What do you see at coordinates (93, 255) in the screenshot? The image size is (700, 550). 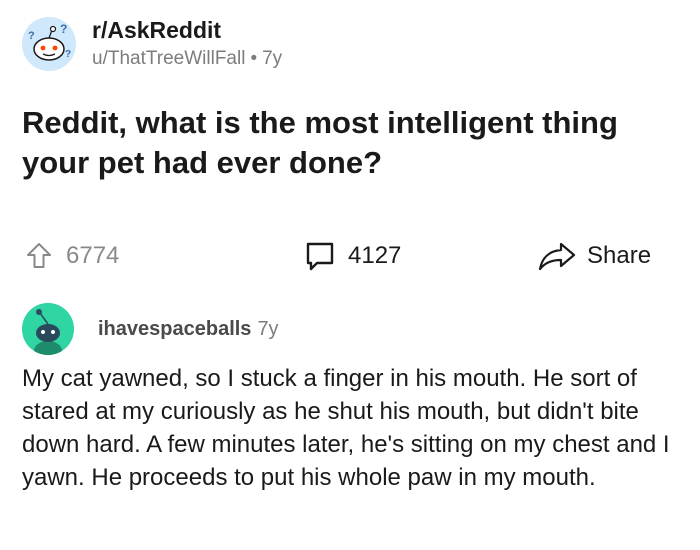 I see `upvote-count: 6774` at bounding box center [93, 255].